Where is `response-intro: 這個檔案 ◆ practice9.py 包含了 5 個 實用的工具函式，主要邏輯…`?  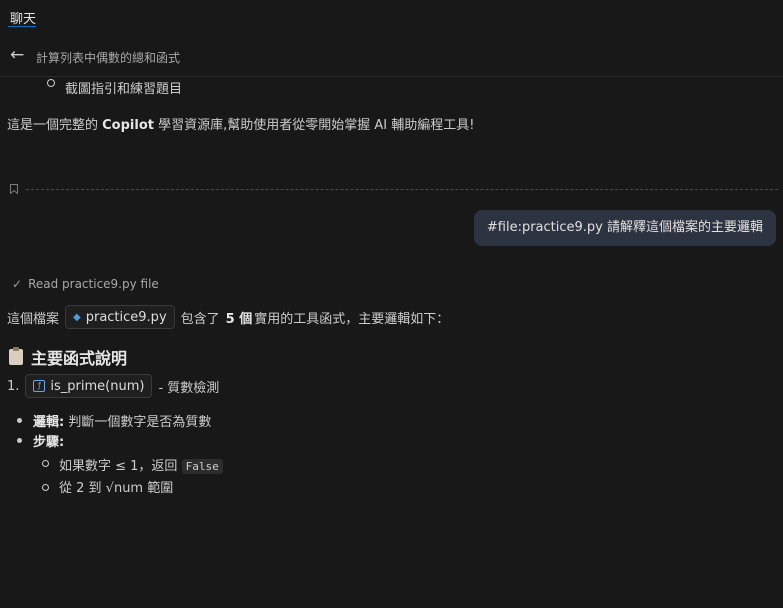
response-intro: 這個檔案 ◆ practice9.py 包含了 5 個 實用的工具函式，主要邏輯… is located at coordinates (228, 317).